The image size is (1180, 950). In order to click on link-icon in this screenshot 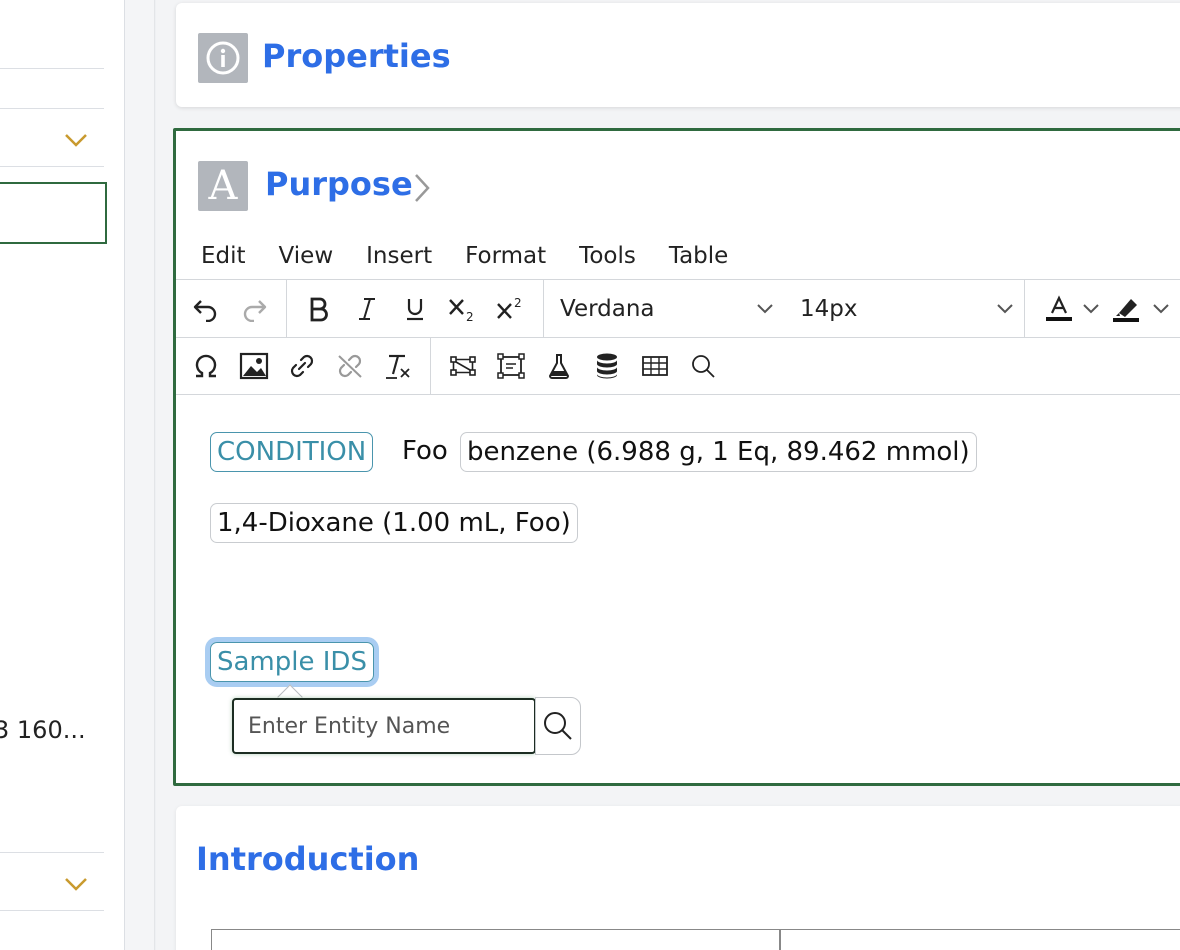, I will do `click(302, 366)`.